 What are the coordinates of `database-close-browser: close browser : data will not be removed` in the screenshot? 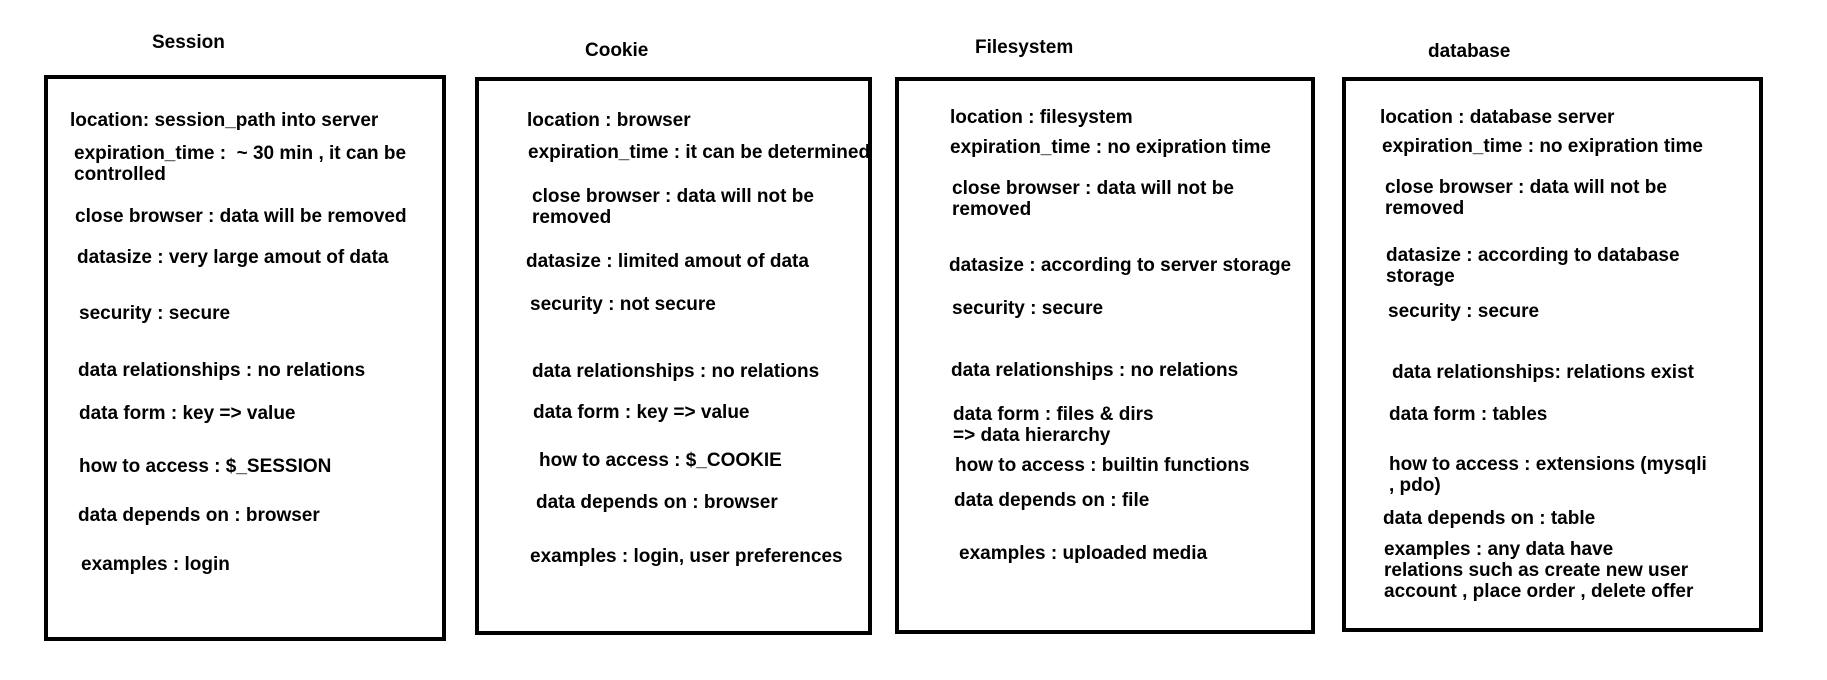 It's located at (1526, 198).